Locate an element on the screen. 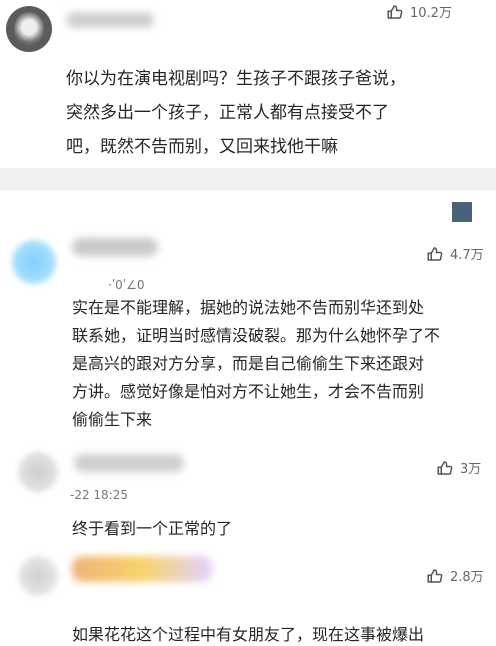  comment-text: 如果花花这个过程中有女朋友了，现在这事被爆出 is located at coordinates (248, 635).